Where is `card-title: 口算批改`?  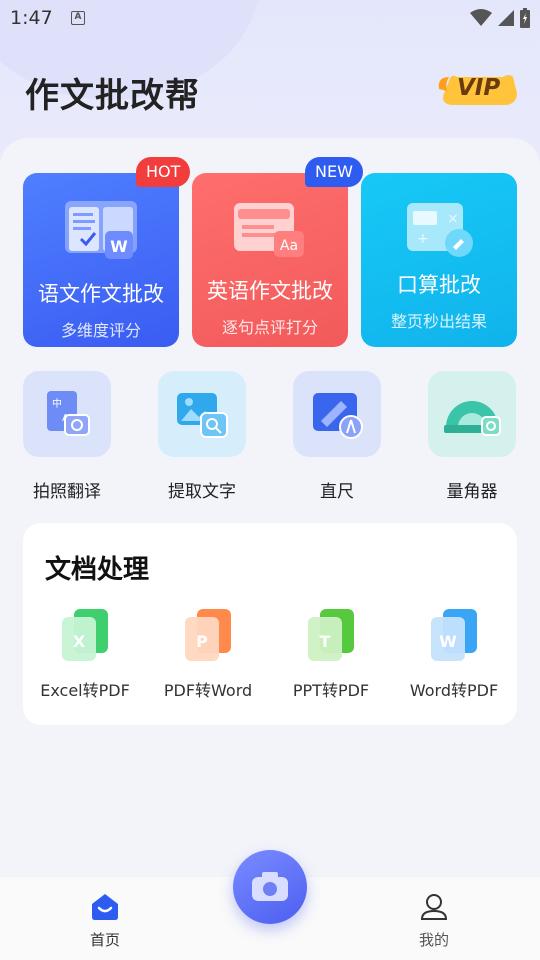
card-title: 口算批改 is located at coordinates (439, 285).